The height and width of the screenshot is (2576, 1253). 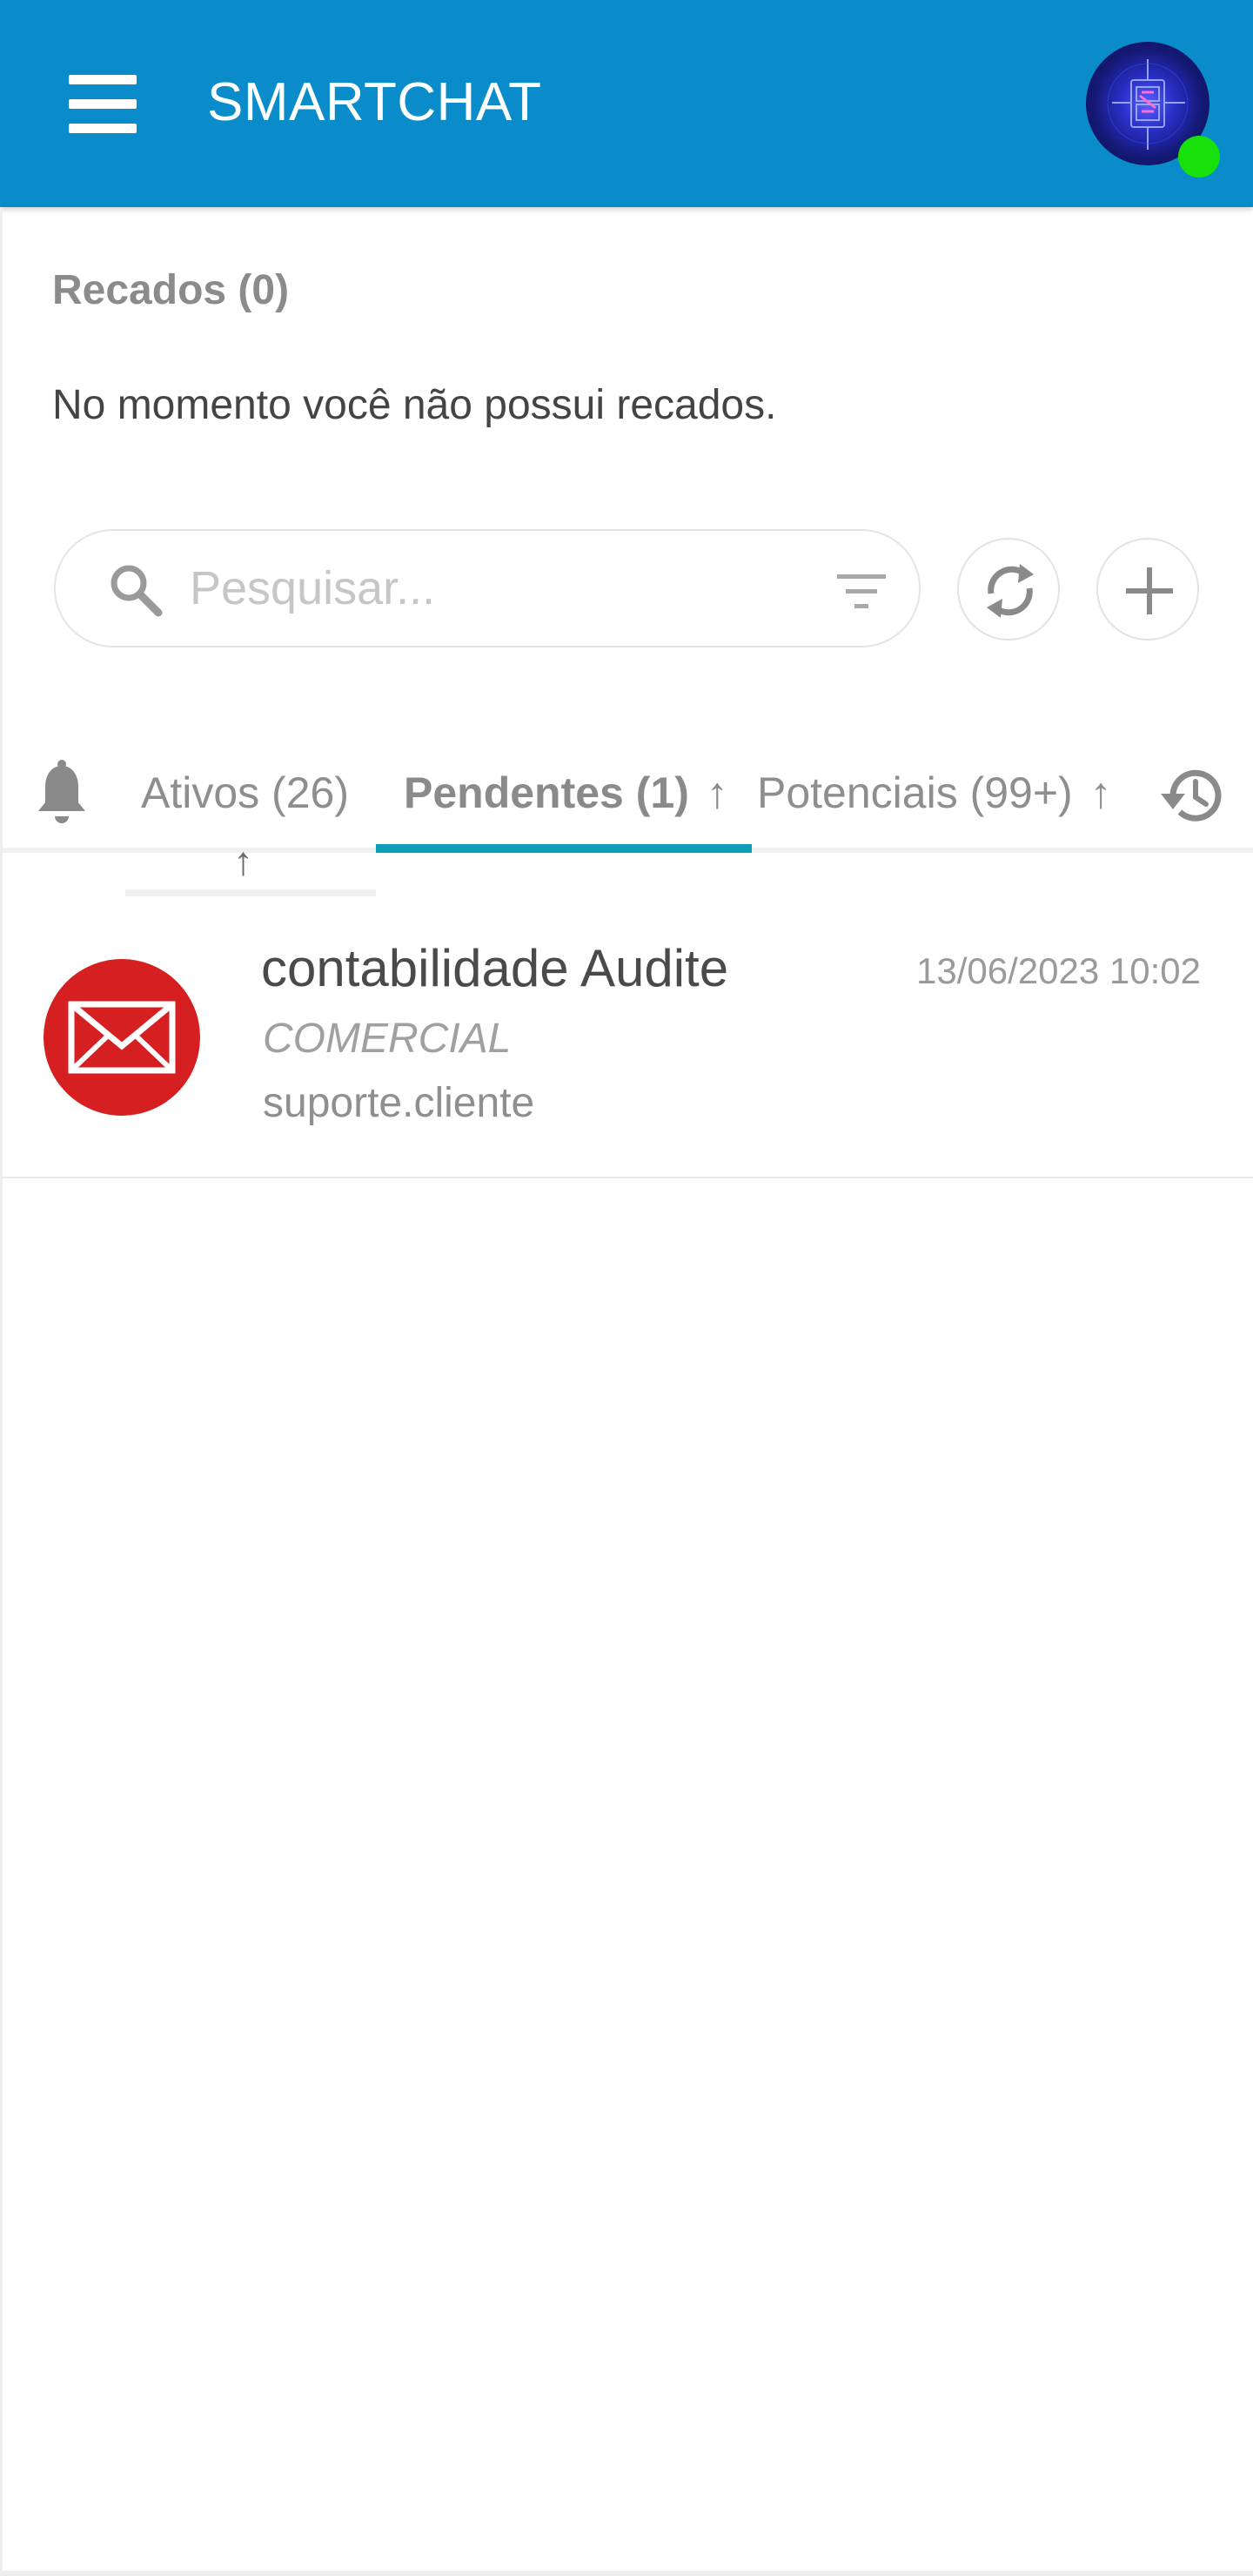 I want to click on search-bar, so click(x=487, y=588).